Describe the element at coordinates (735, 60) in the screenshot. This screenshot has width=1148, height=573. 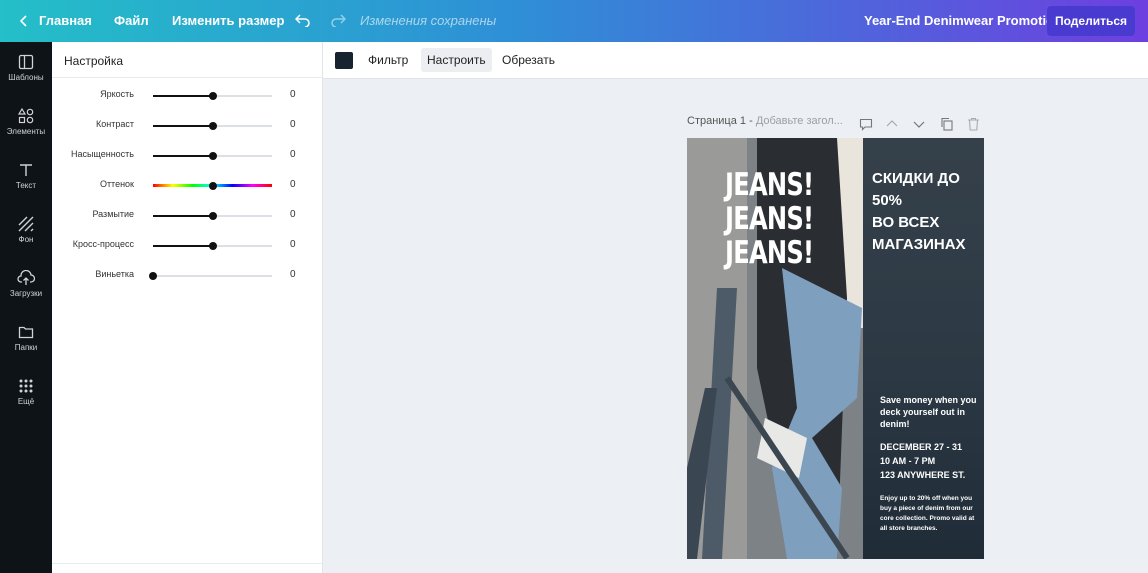
I see `editor-toolbar: Фильтр Настроить Обрезать` at that location.